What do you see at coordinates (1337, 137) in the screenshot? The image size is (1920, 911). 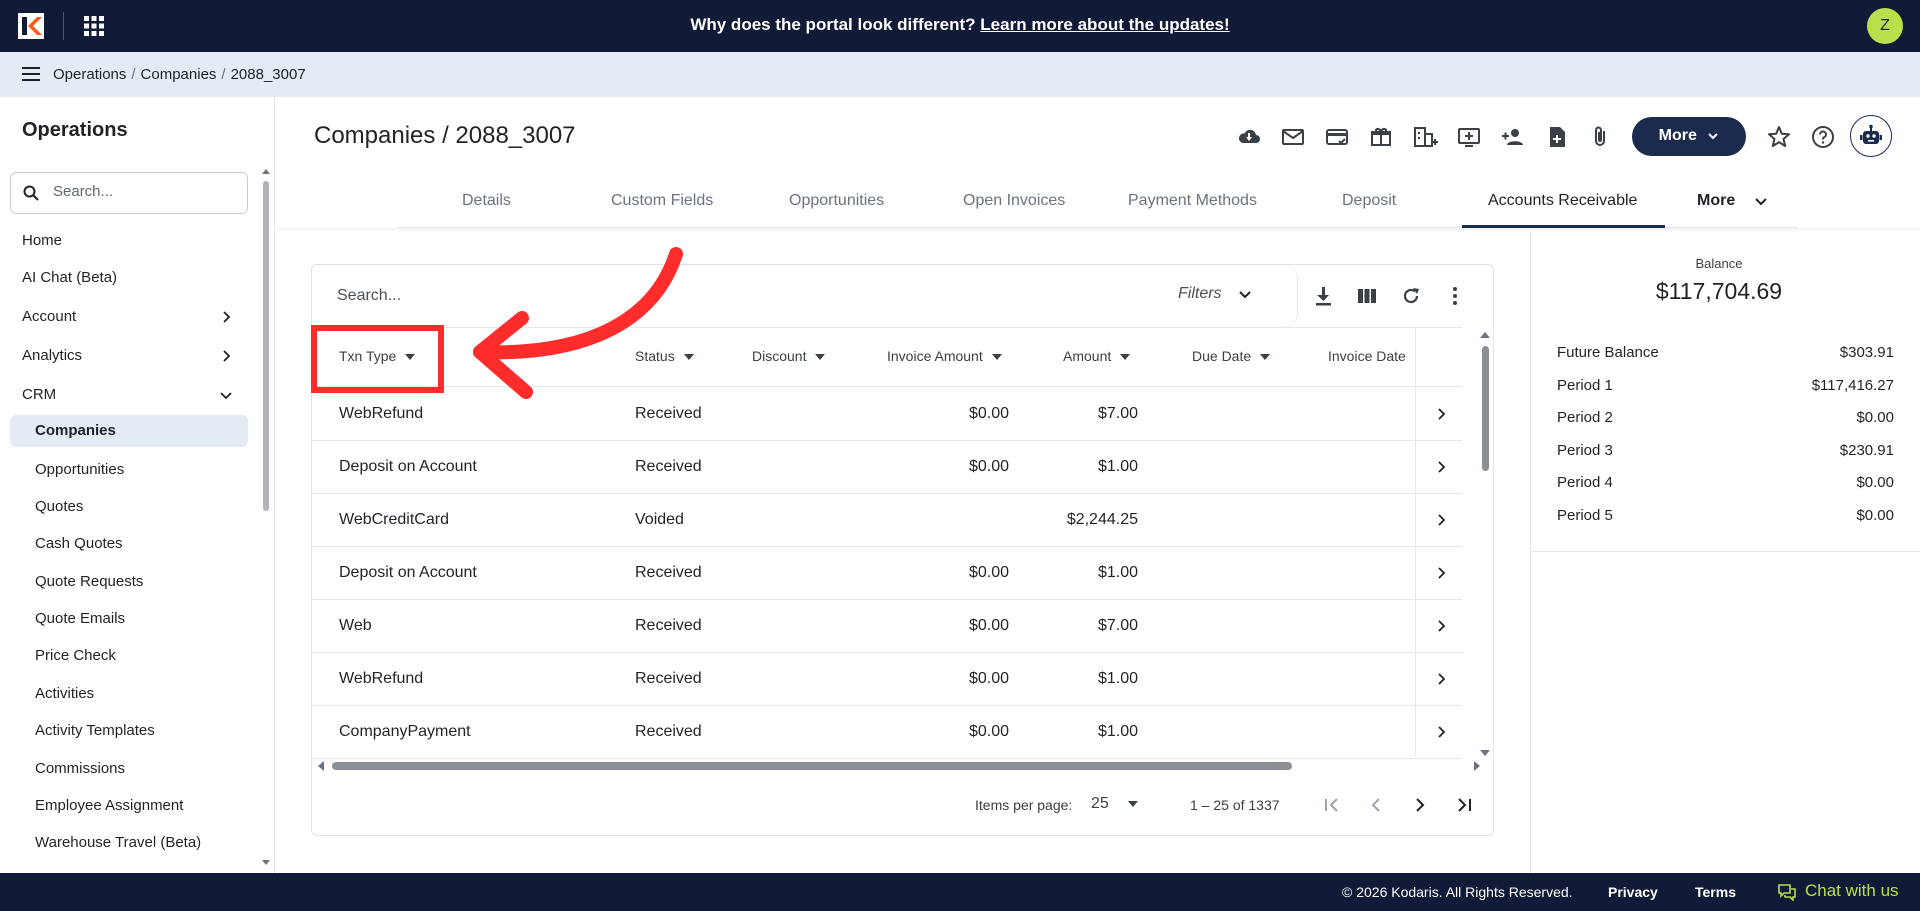 I see `credit-card-icon` at bounding box center [1337, 137].